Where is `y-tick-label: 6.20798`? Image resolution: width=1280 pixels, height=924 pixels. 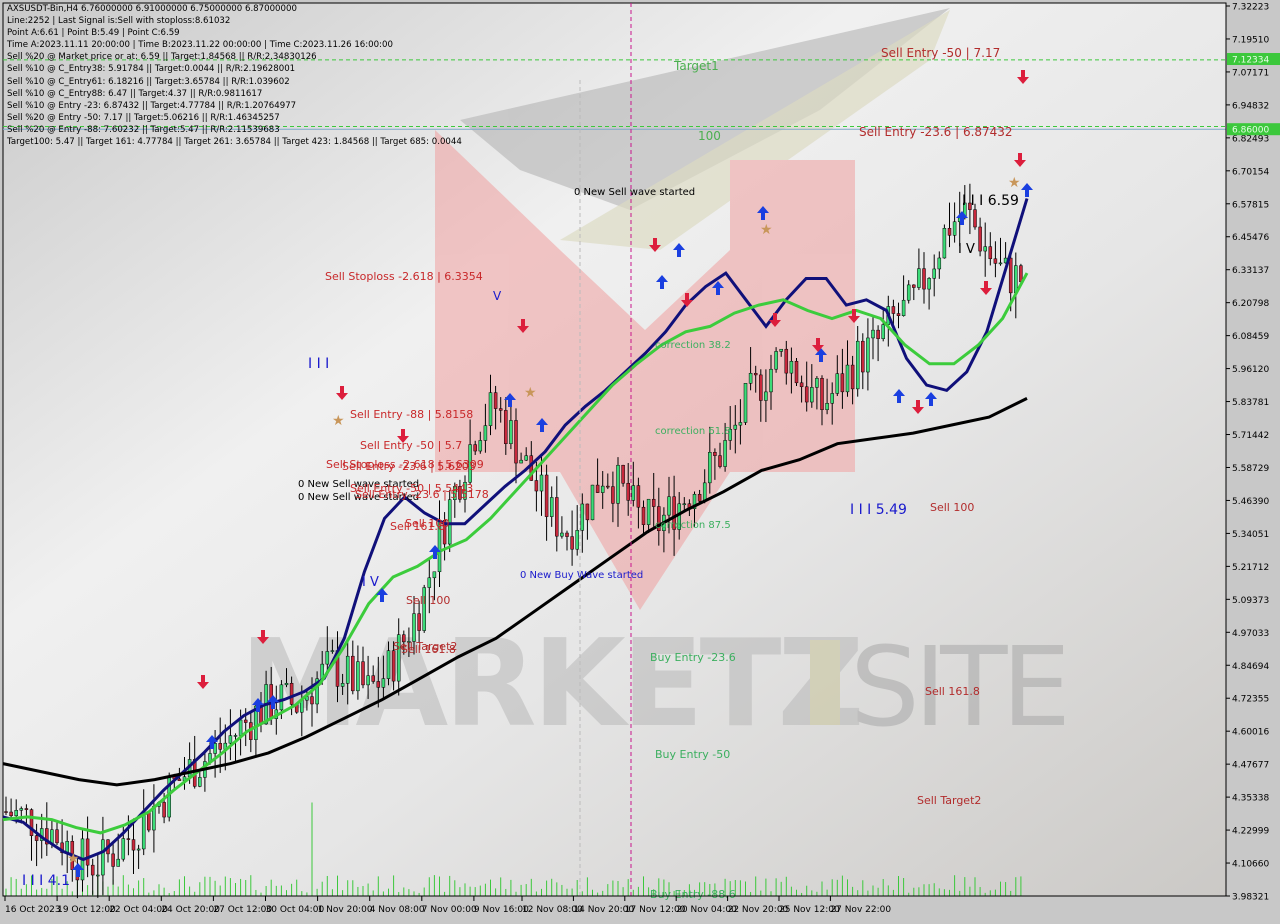 y-tick-label: 6.20798 is located at coordinates (1250, 304).